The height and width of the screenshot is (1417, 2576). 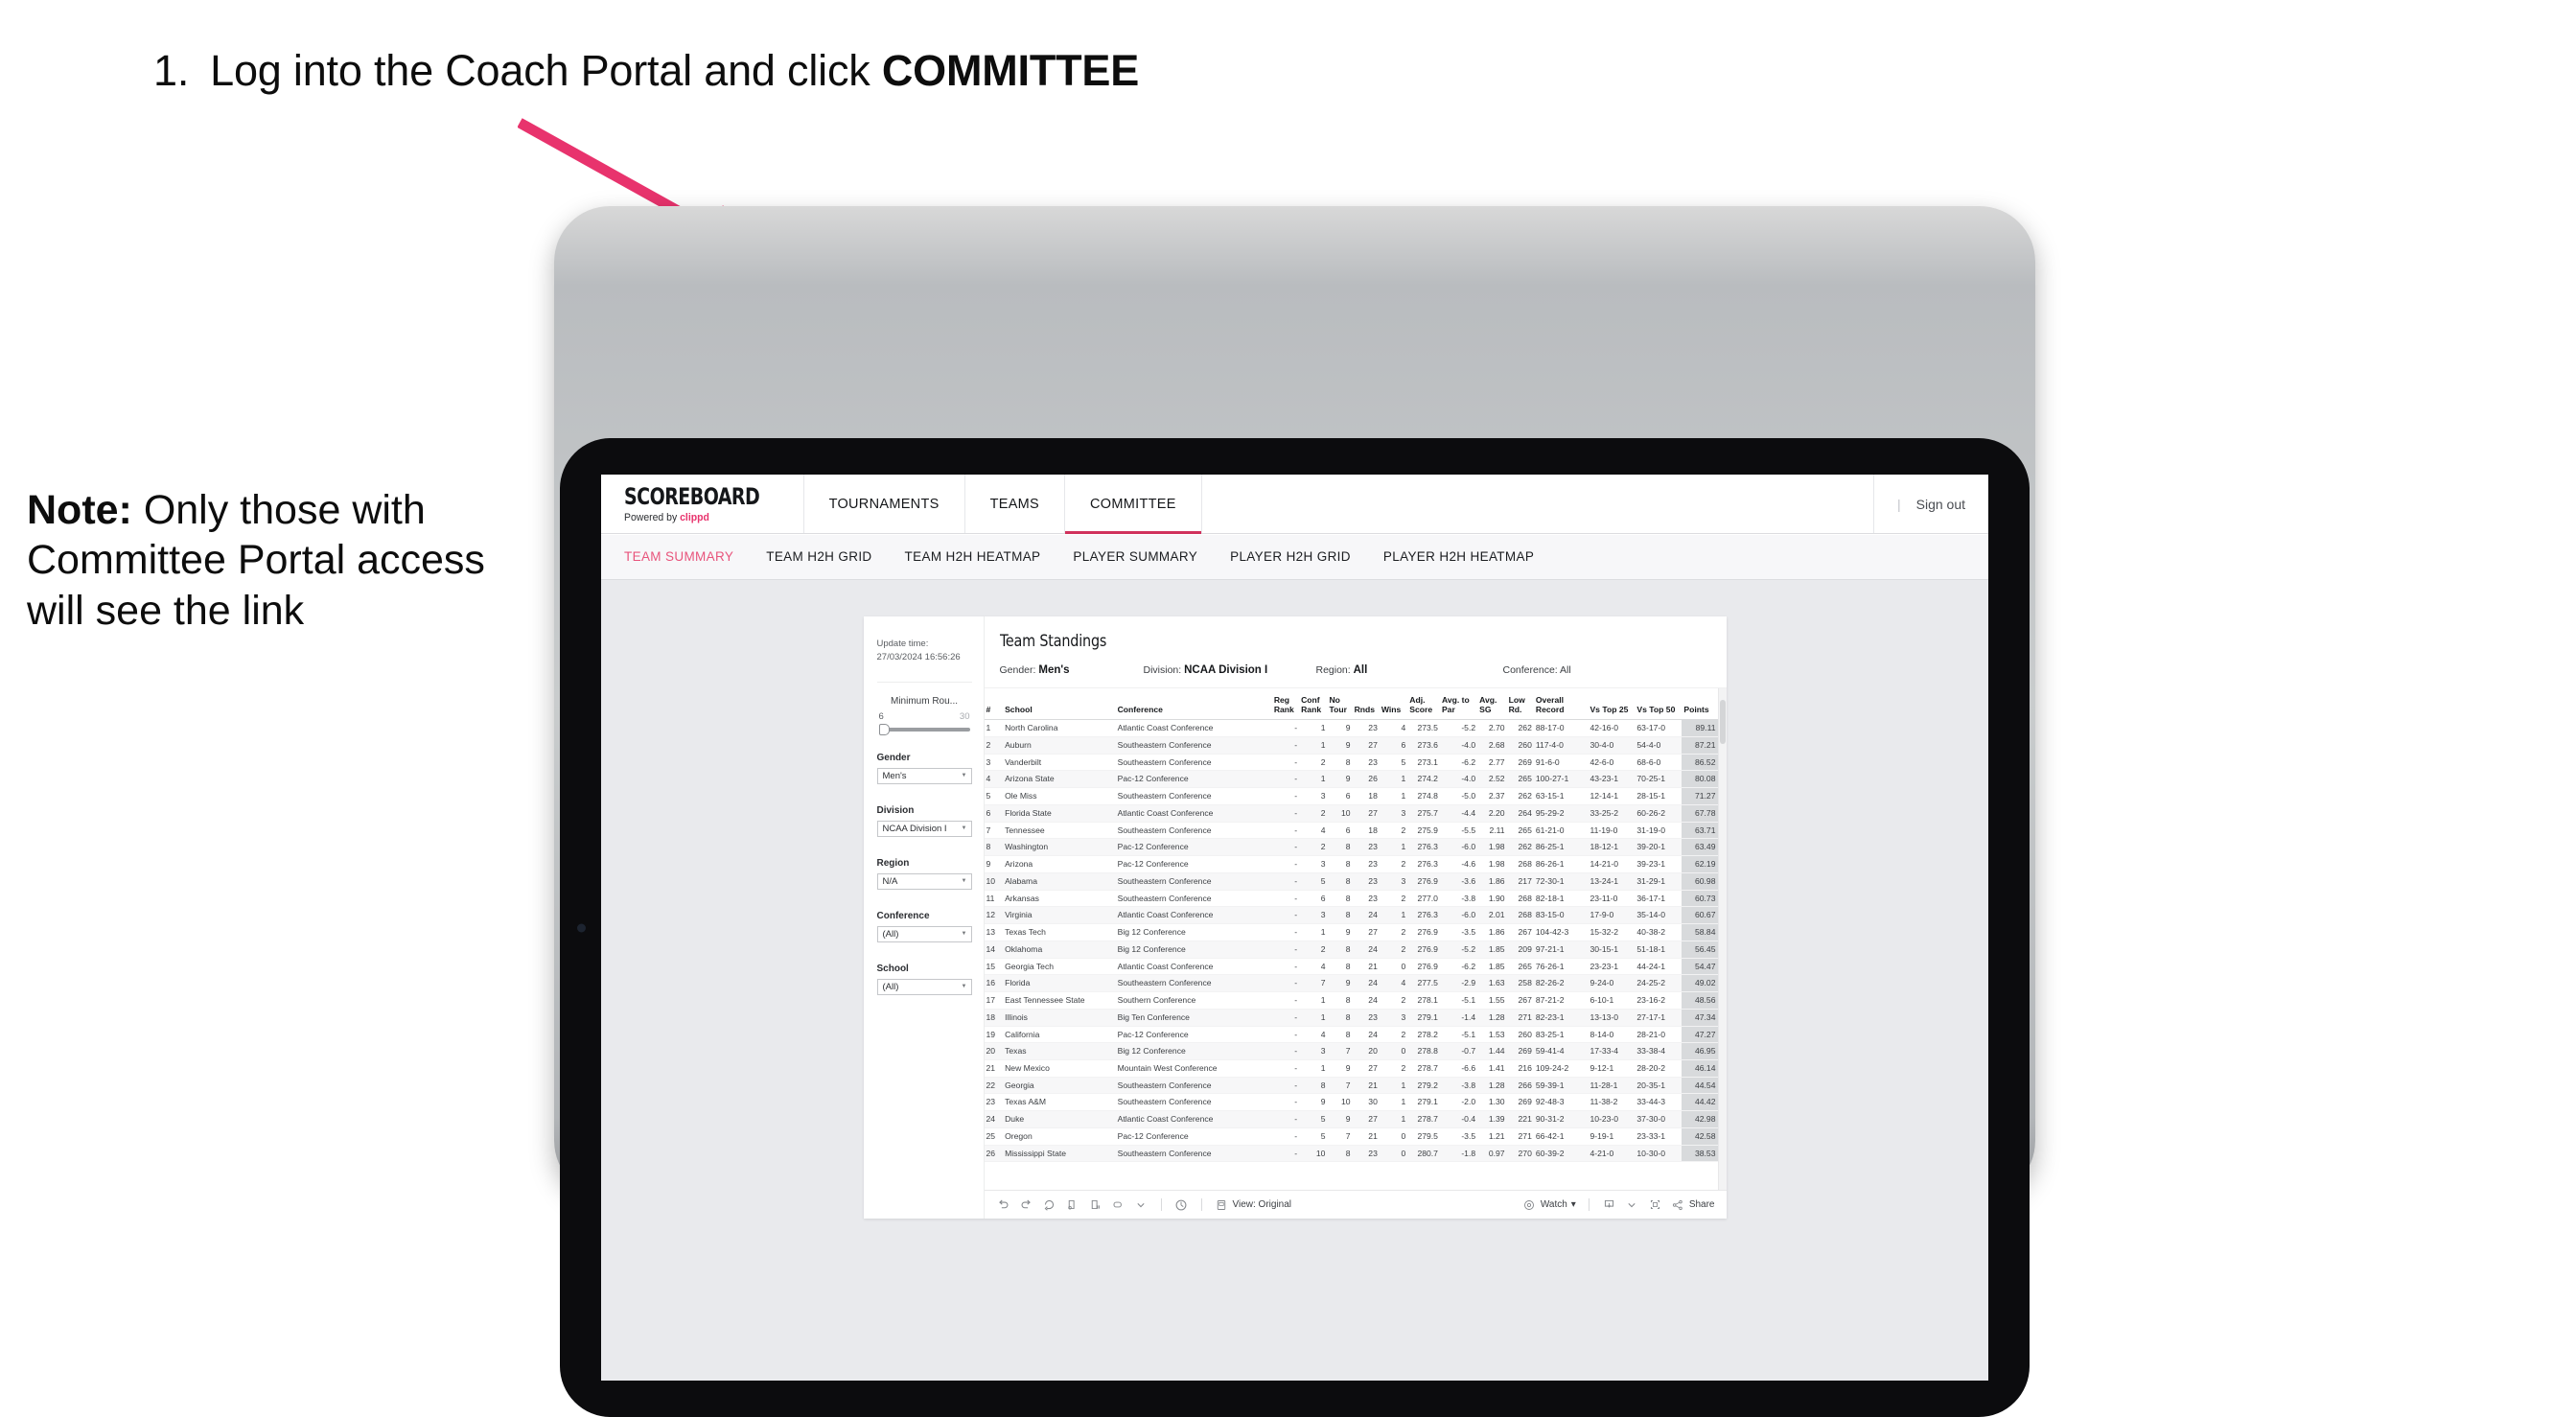 I want to click on table-cell: Big 12 Conference, so click(x=1194, y=932).